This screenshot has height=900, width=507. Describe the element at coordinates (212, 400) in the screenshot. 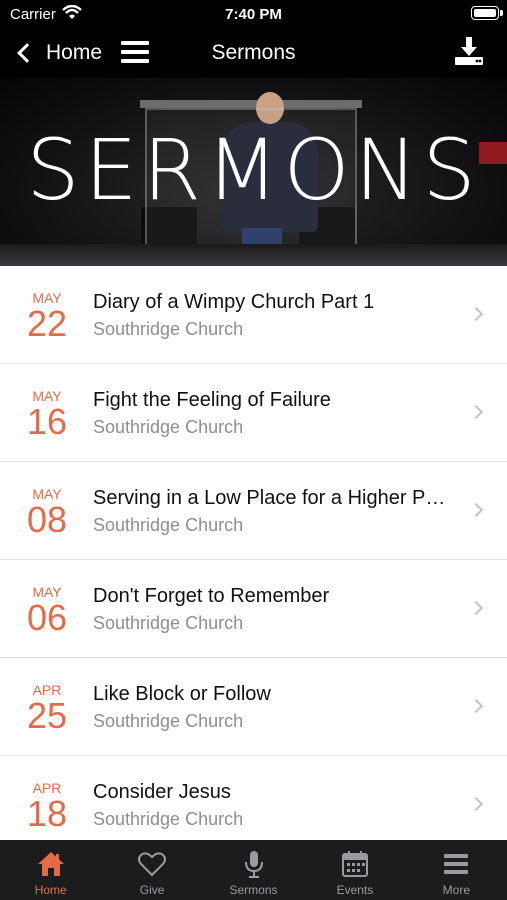

I see `sermon-title: Fight the Feeling of Failure` at that location.